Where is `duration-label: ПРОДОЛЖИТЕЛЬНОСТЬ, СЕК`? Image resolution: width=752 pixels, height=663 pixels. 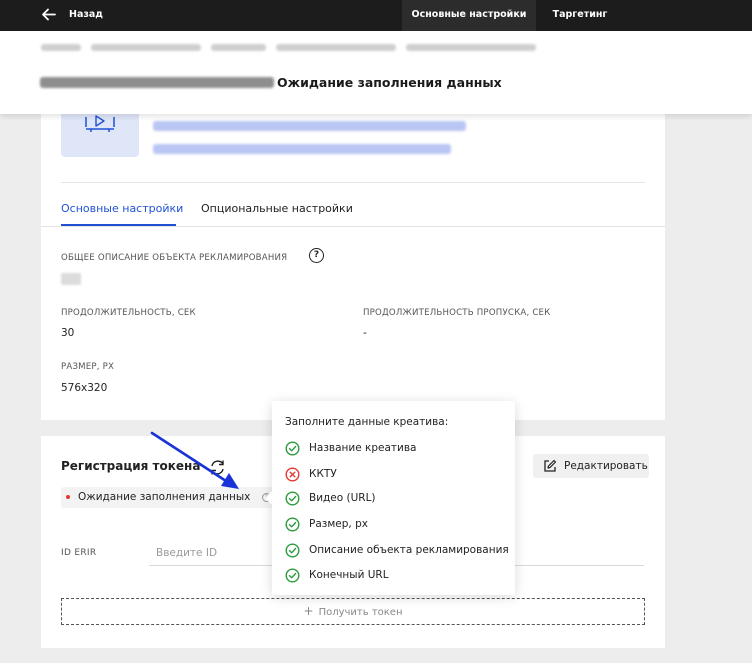 duration-label: ПРОДОЛЖИТЕЛЬНОСТЬ, СЕК is located at coordinates (128, 313).